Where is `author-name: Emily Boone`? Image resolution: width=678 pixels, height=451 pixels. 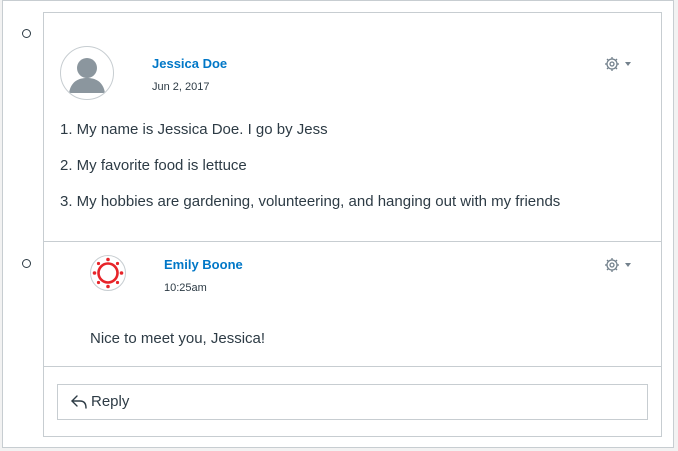
author-name: Emily Boone is located at coordinates (203, 264).